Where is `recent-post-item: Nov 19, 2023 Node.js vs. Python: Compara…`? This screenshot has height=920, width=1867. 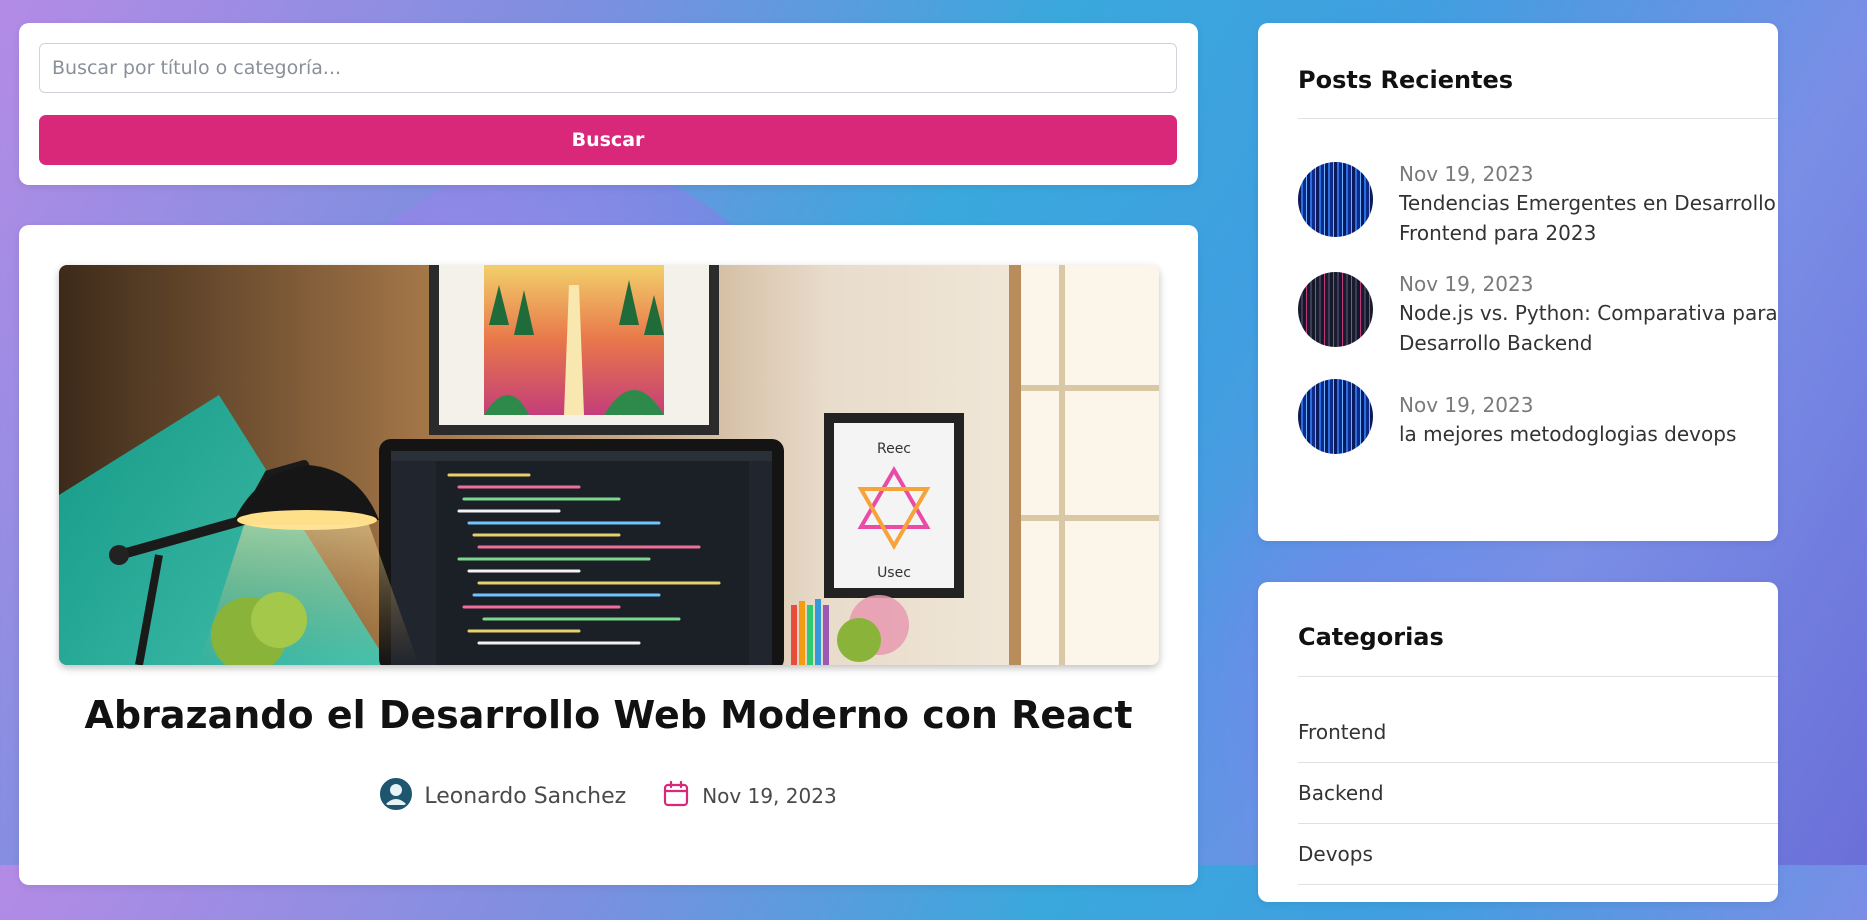 recent-post-item: Nov 19, 2023 Node.js vs. Python: Compara… is located at coordinates (1538, 315).